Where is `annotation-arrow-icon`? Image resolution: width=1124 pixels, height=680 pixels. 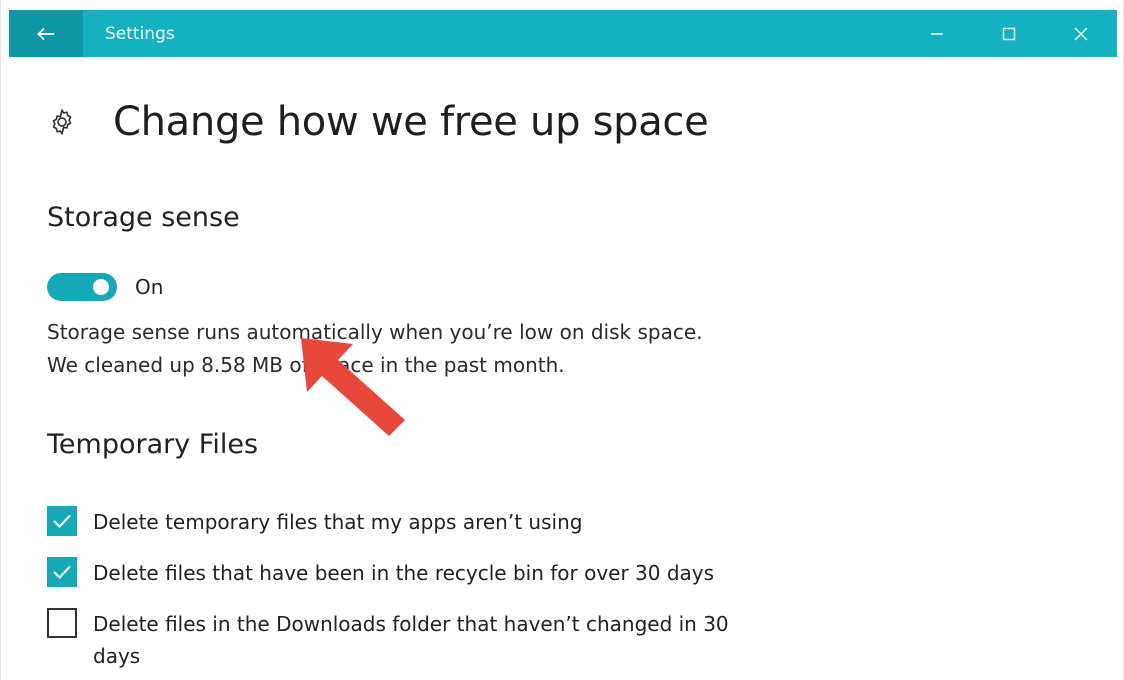 annotation-arrow-icon is located at coordinates (353, 387).